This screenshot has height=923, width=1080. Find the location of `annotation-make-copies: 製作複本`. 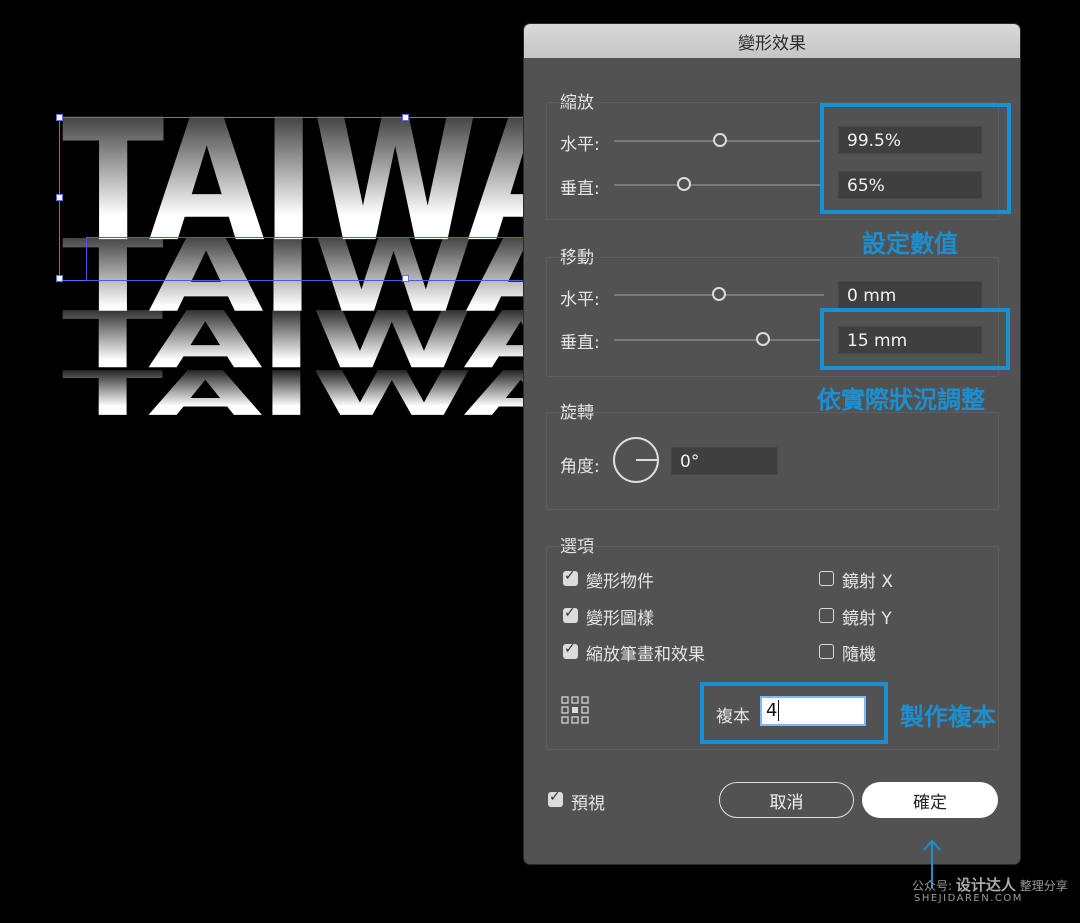

annotation-make-copies: 製作複本 is located at coordinates (948, 717).